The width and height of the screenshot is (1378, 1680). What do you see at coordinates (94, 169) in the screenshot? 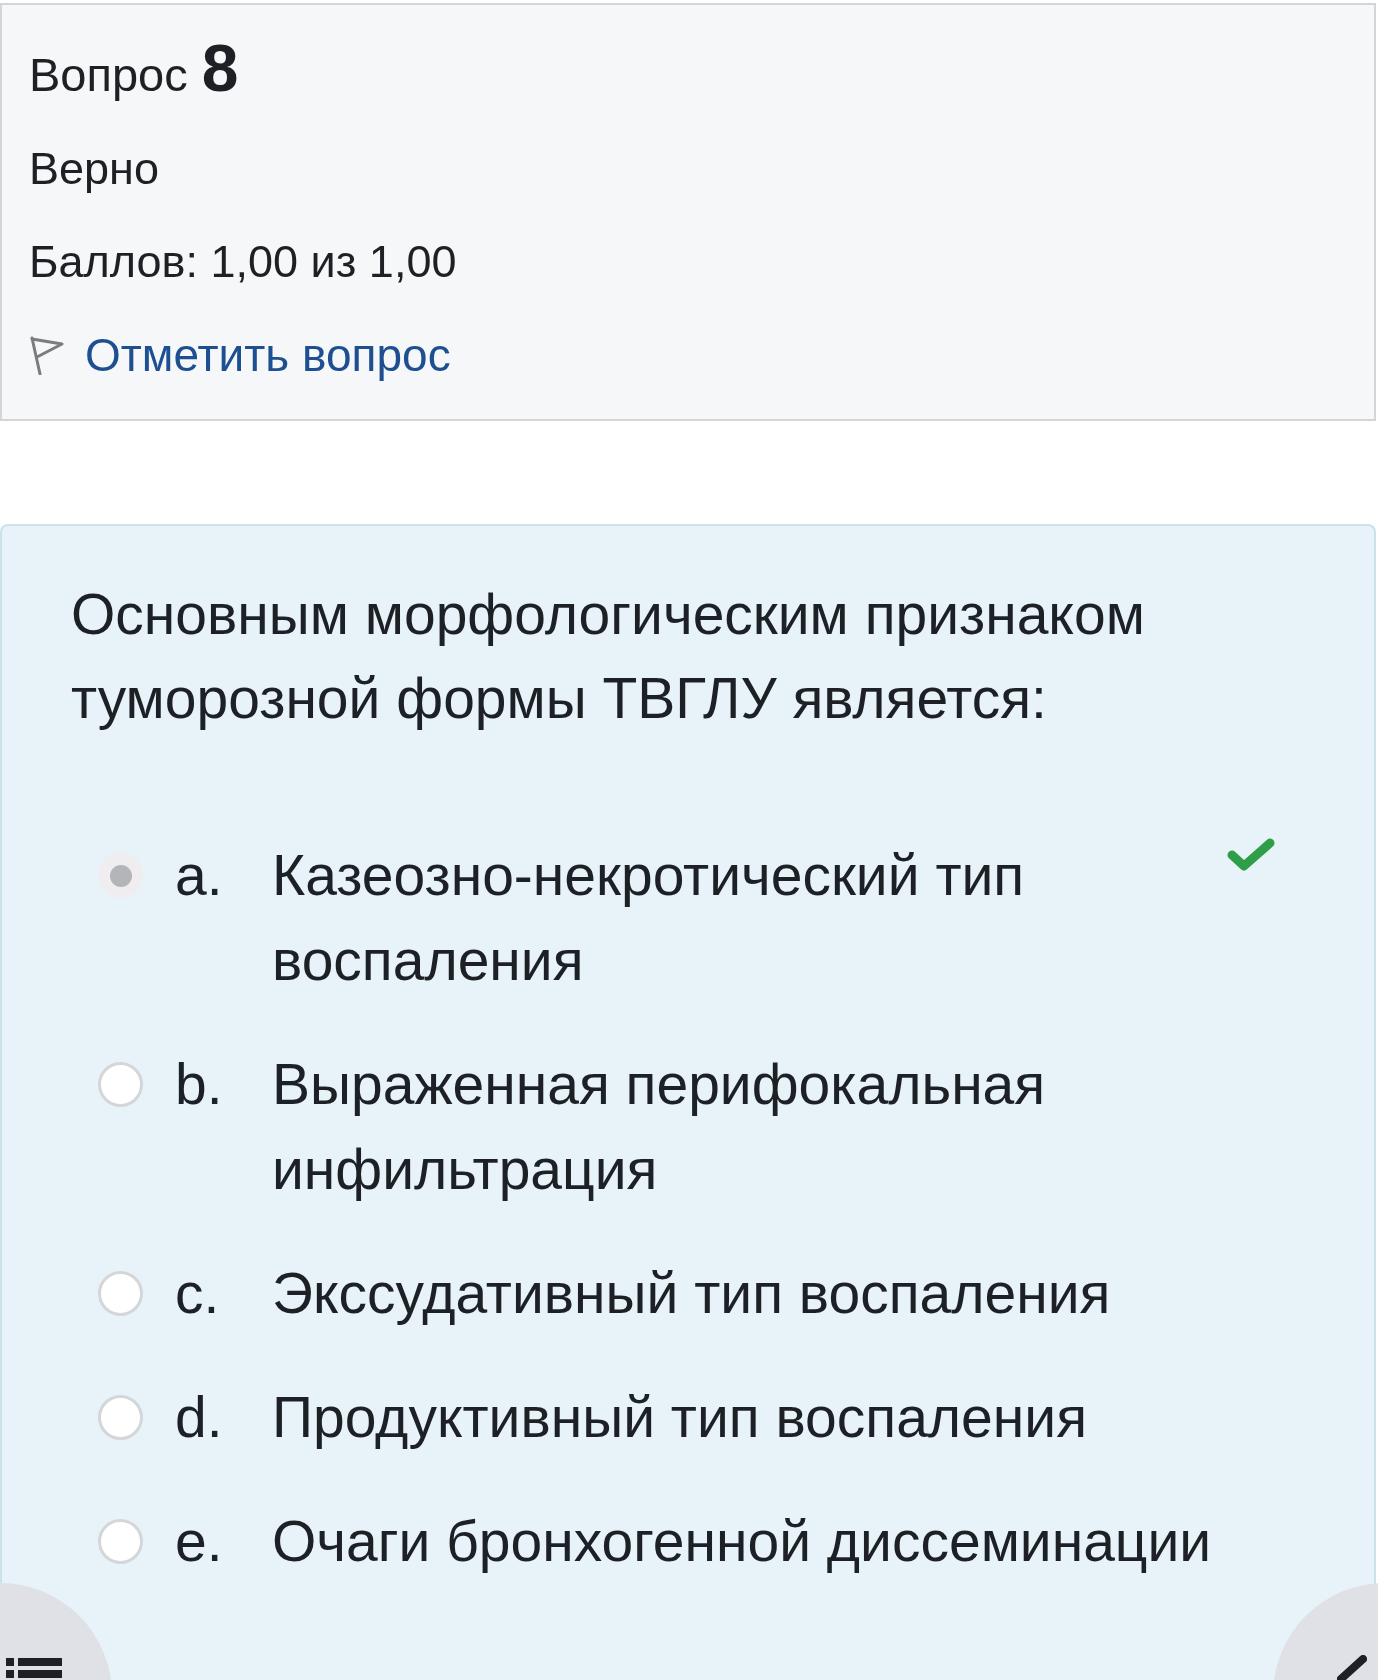
I see `question-state: Верно` at bounding box center [94, 169].